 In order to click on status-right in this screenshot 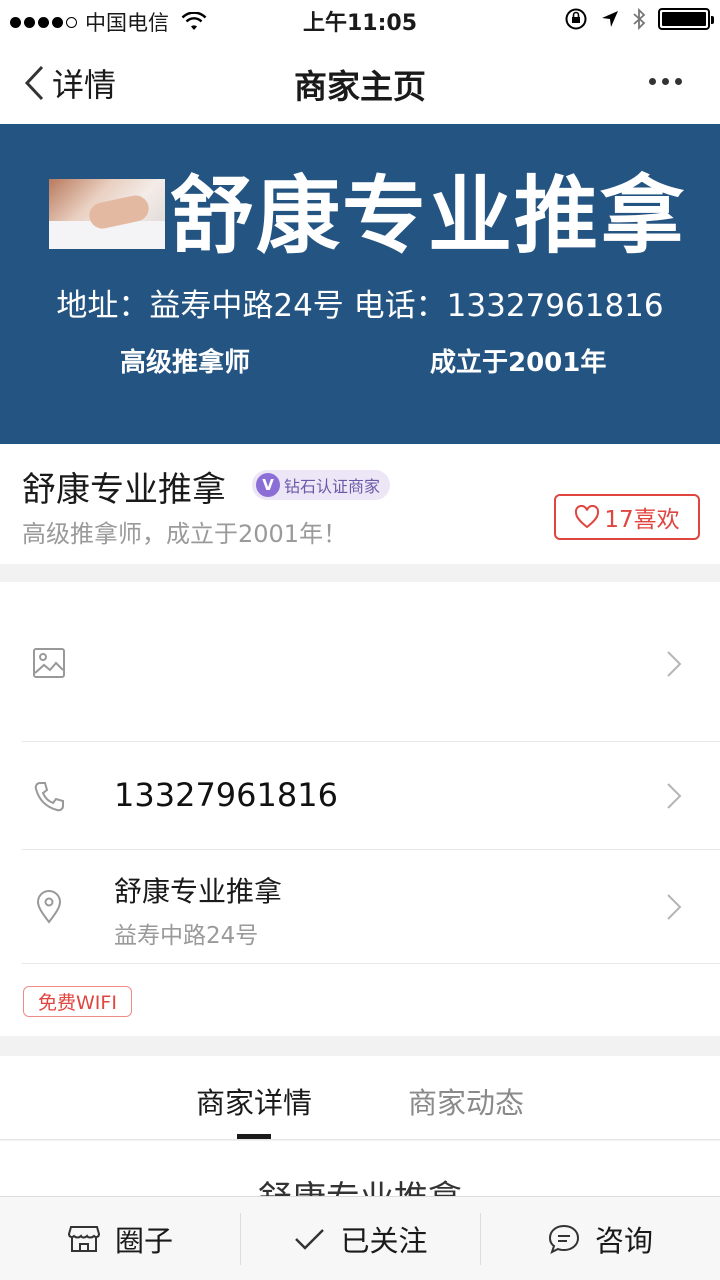, I will do `click(639, 19)`.